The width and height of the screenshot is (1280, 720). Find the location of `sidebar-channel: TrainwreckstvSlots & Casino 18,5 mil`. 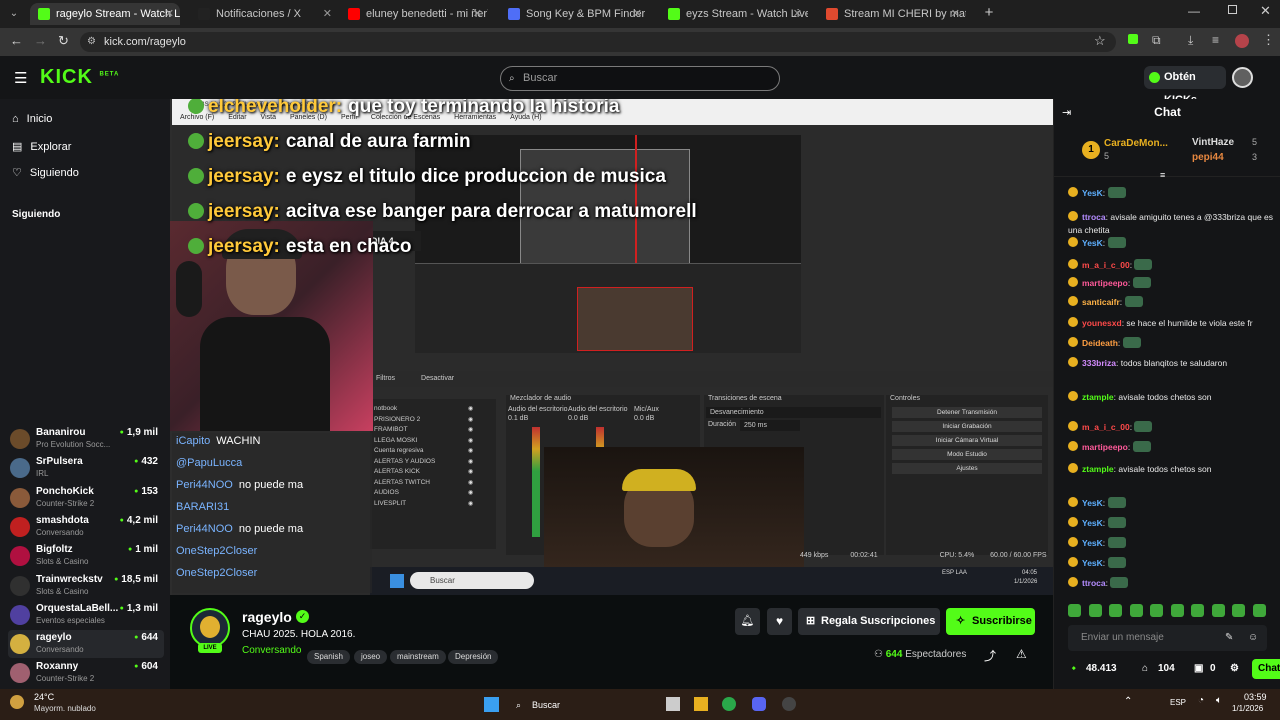

sidebar-channel: TrainwreckstvSlots & Casino 18,5 mil is located at coordinates (86, 586).